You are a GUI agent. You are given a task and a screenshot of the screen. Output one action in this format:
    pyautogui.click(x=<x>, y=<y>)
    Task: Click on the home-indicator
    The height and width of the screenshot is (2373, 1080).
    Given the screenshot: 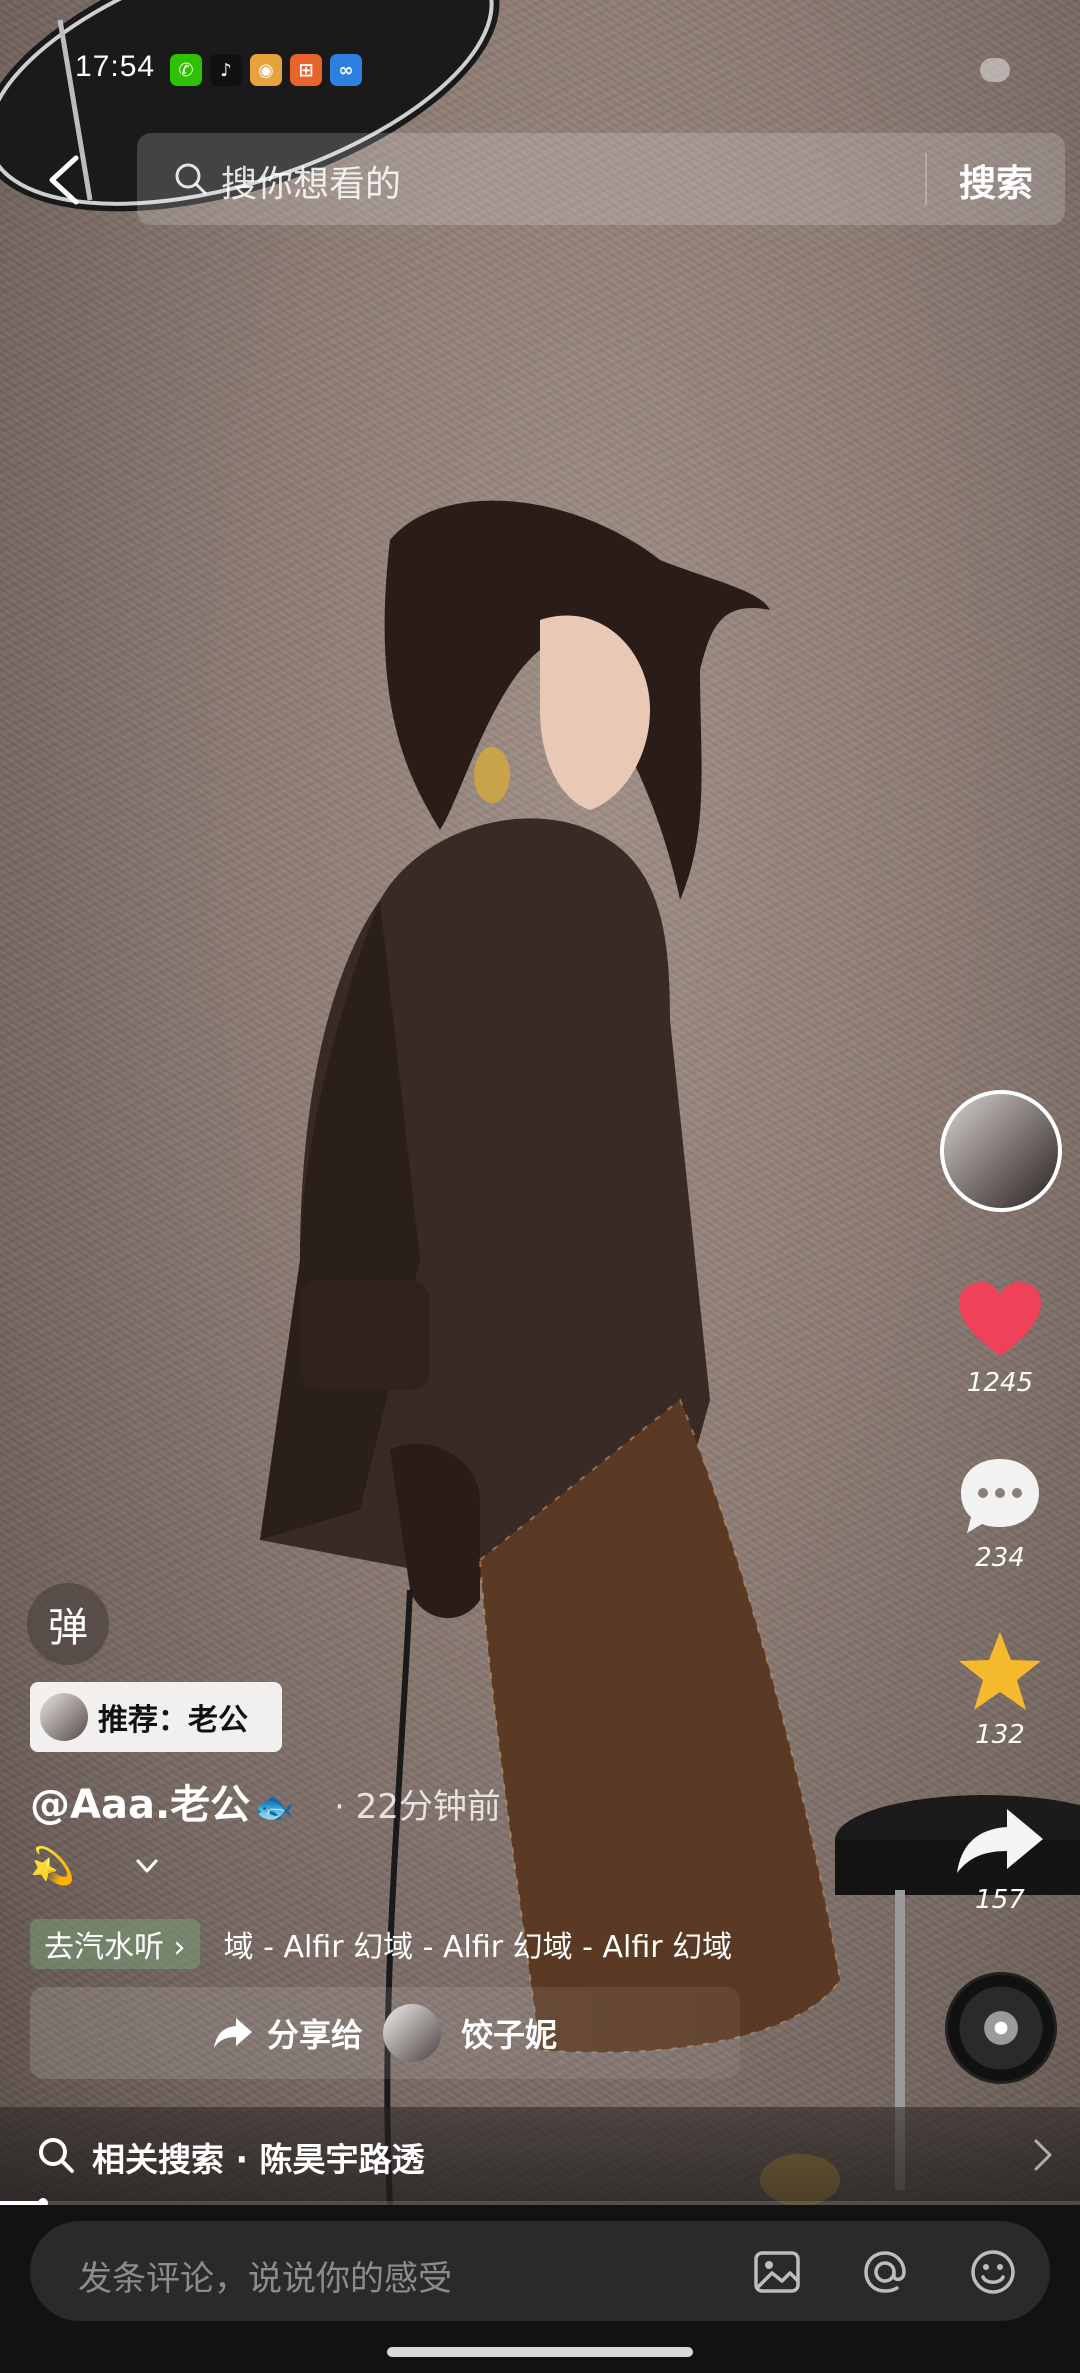 What is the action you would take?
    pyautogui.click(x=540, y=2352)
    